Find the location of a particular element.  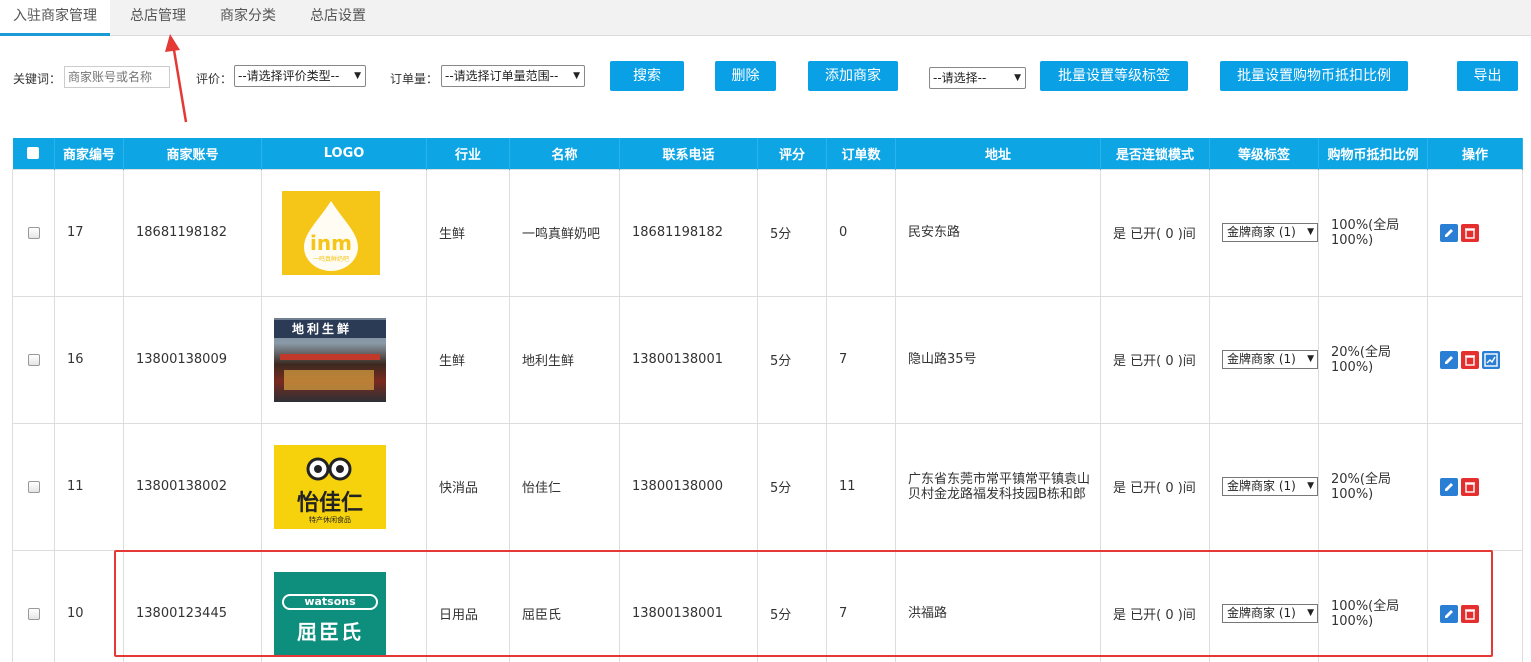

header-chain: 是否连锁模式 is located at coordinates (1155, 153).